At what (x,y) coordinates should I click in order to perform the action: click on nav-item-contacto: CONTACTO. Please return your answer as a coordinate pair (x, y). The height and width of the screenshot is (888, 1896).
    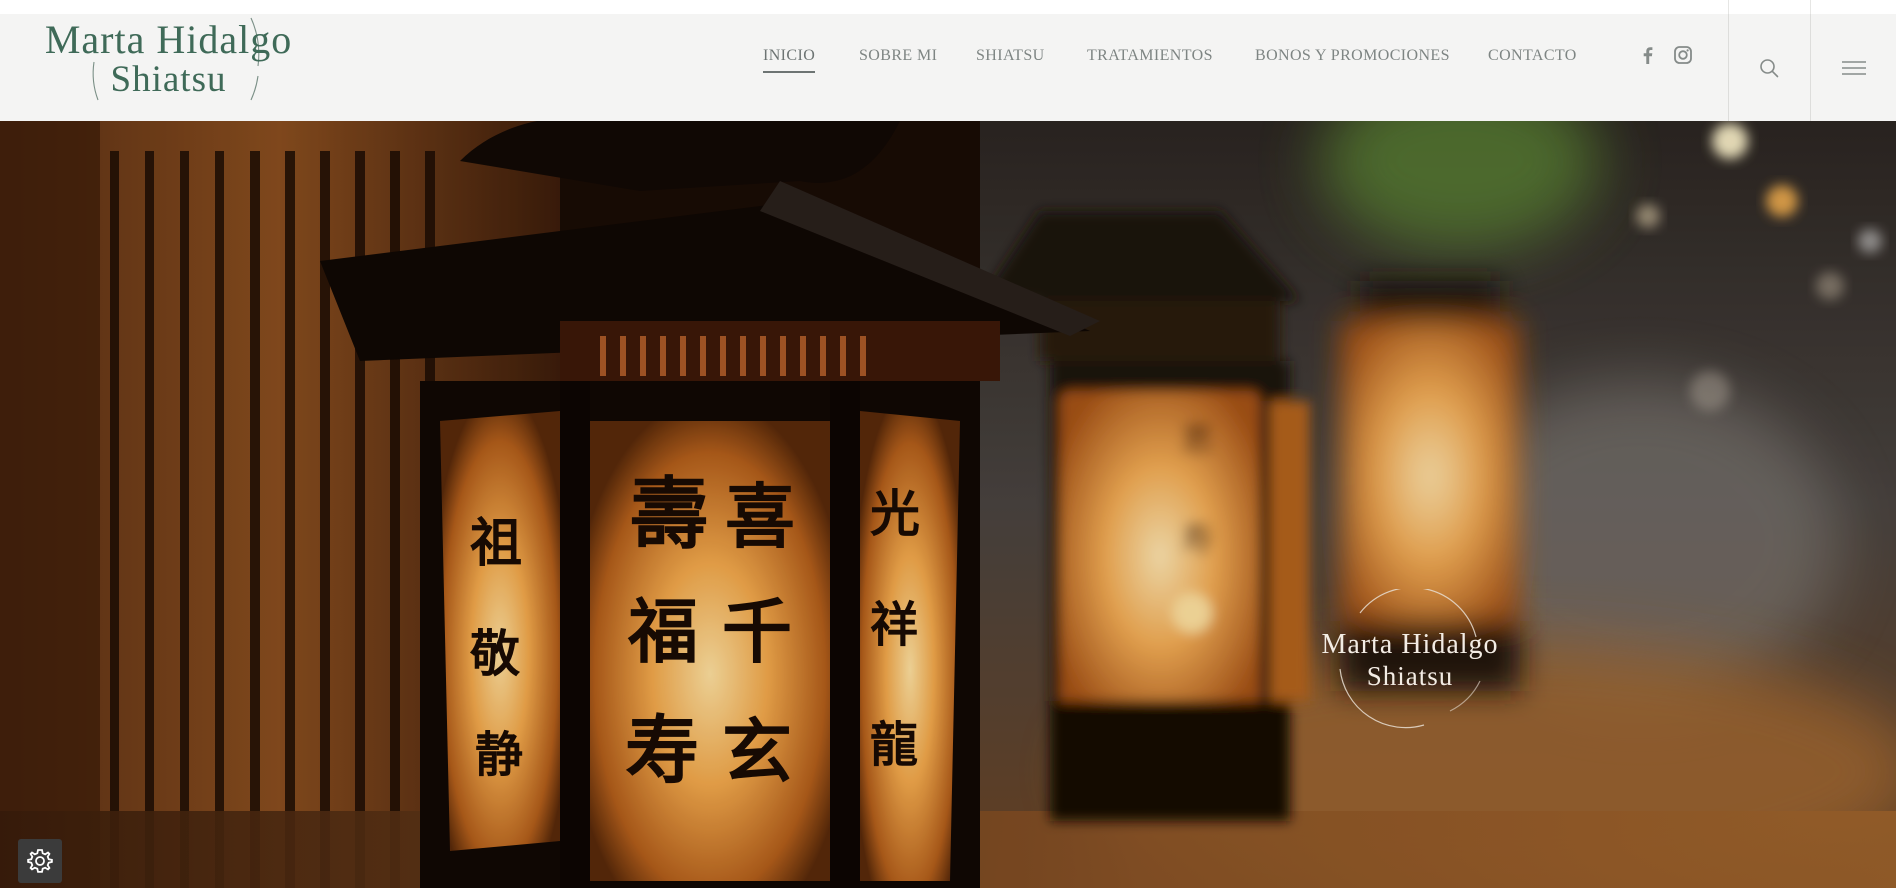
    Looking at the image, I should click on (1532, 56).